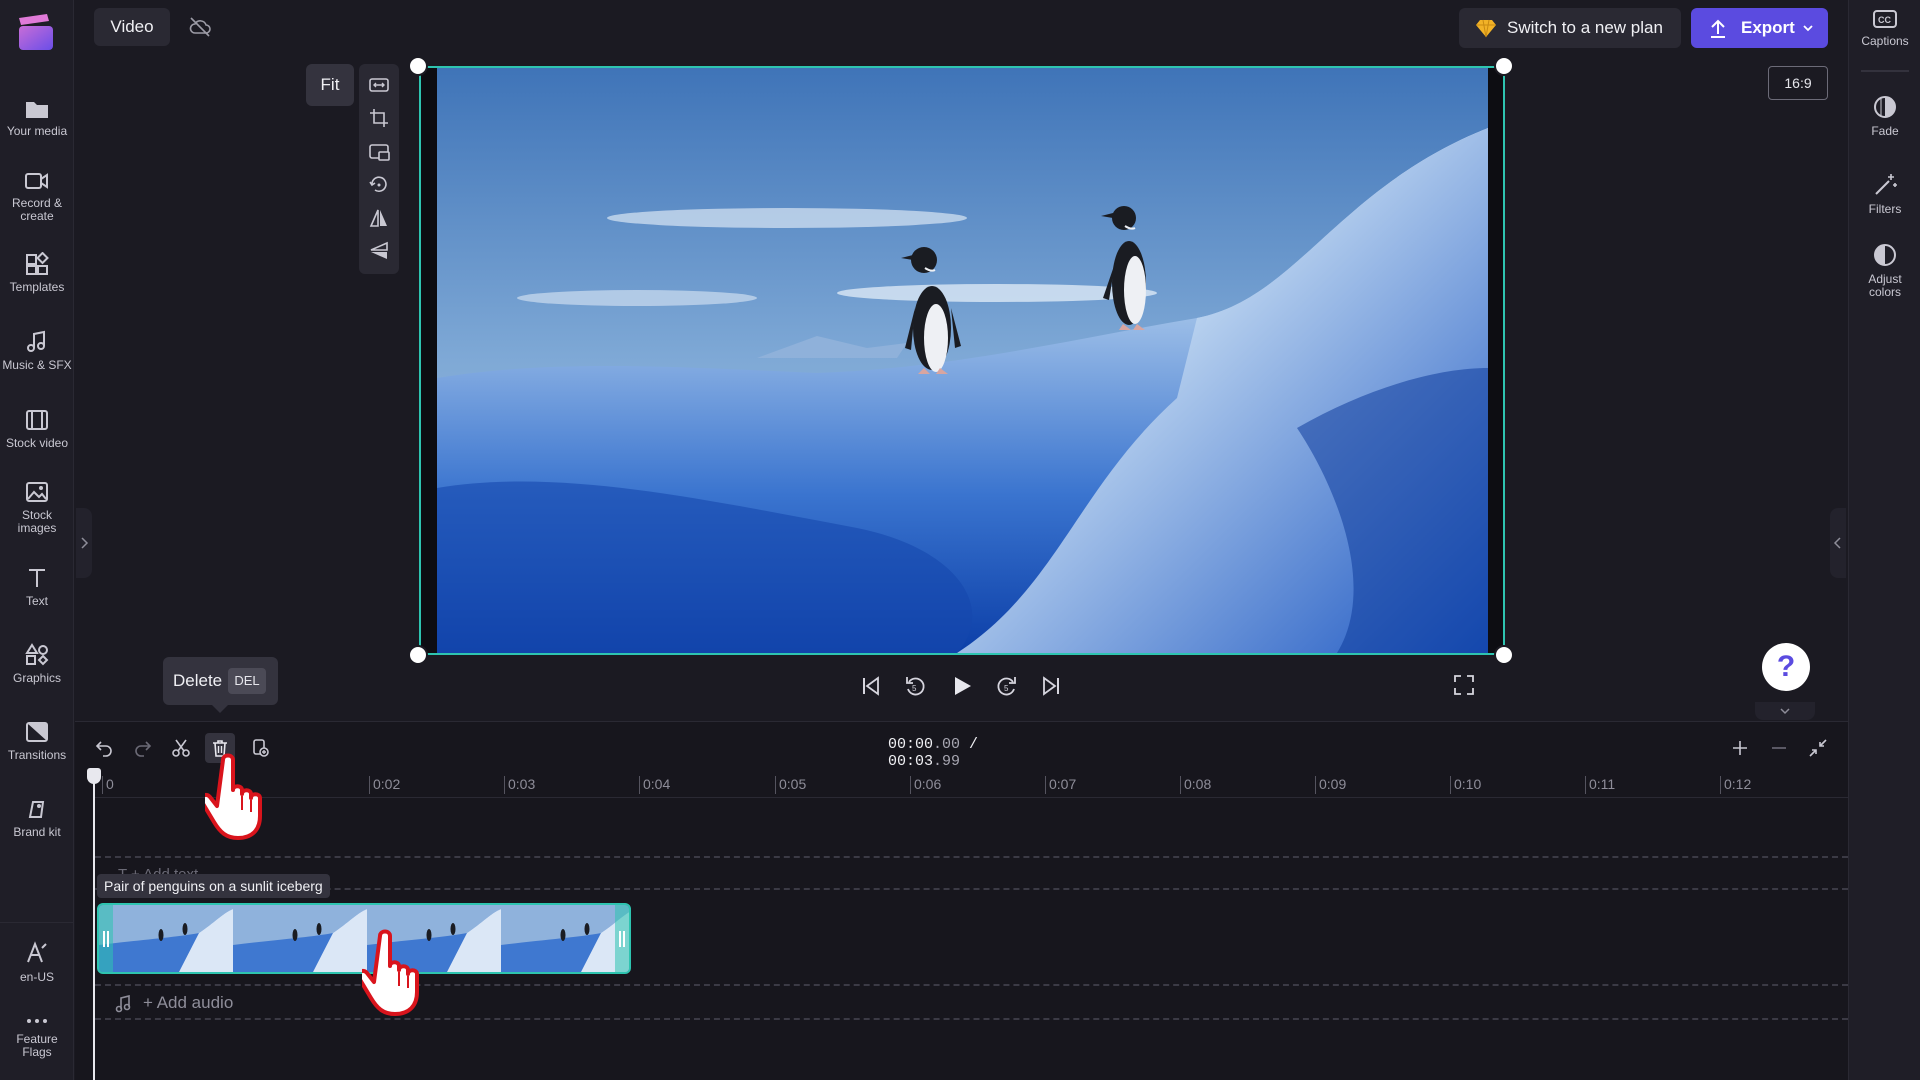 The image size is (1920, 1080). What do you see at coordinates (94, 929) in the screenshot?
I see `playhead-line` at bounding box center [94, 929].